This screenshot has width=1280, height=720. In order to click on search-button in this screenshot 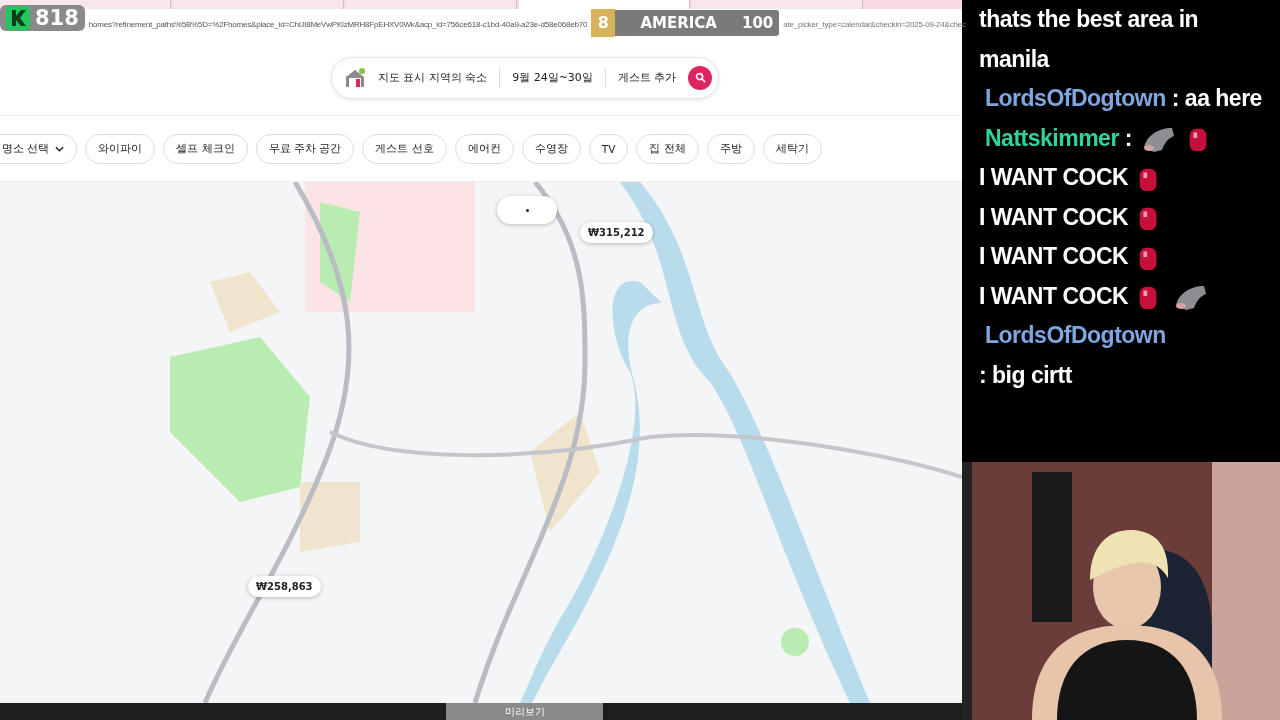, I will do `click(700, 77)`.